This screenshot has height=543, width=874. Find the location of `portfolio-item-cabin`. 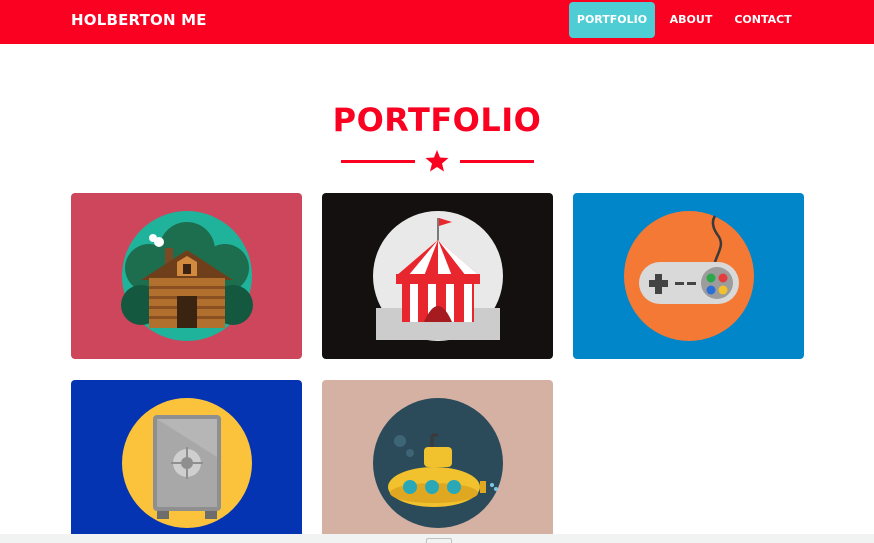

portfolio-item-cabin is located at coordinates (186, 276).